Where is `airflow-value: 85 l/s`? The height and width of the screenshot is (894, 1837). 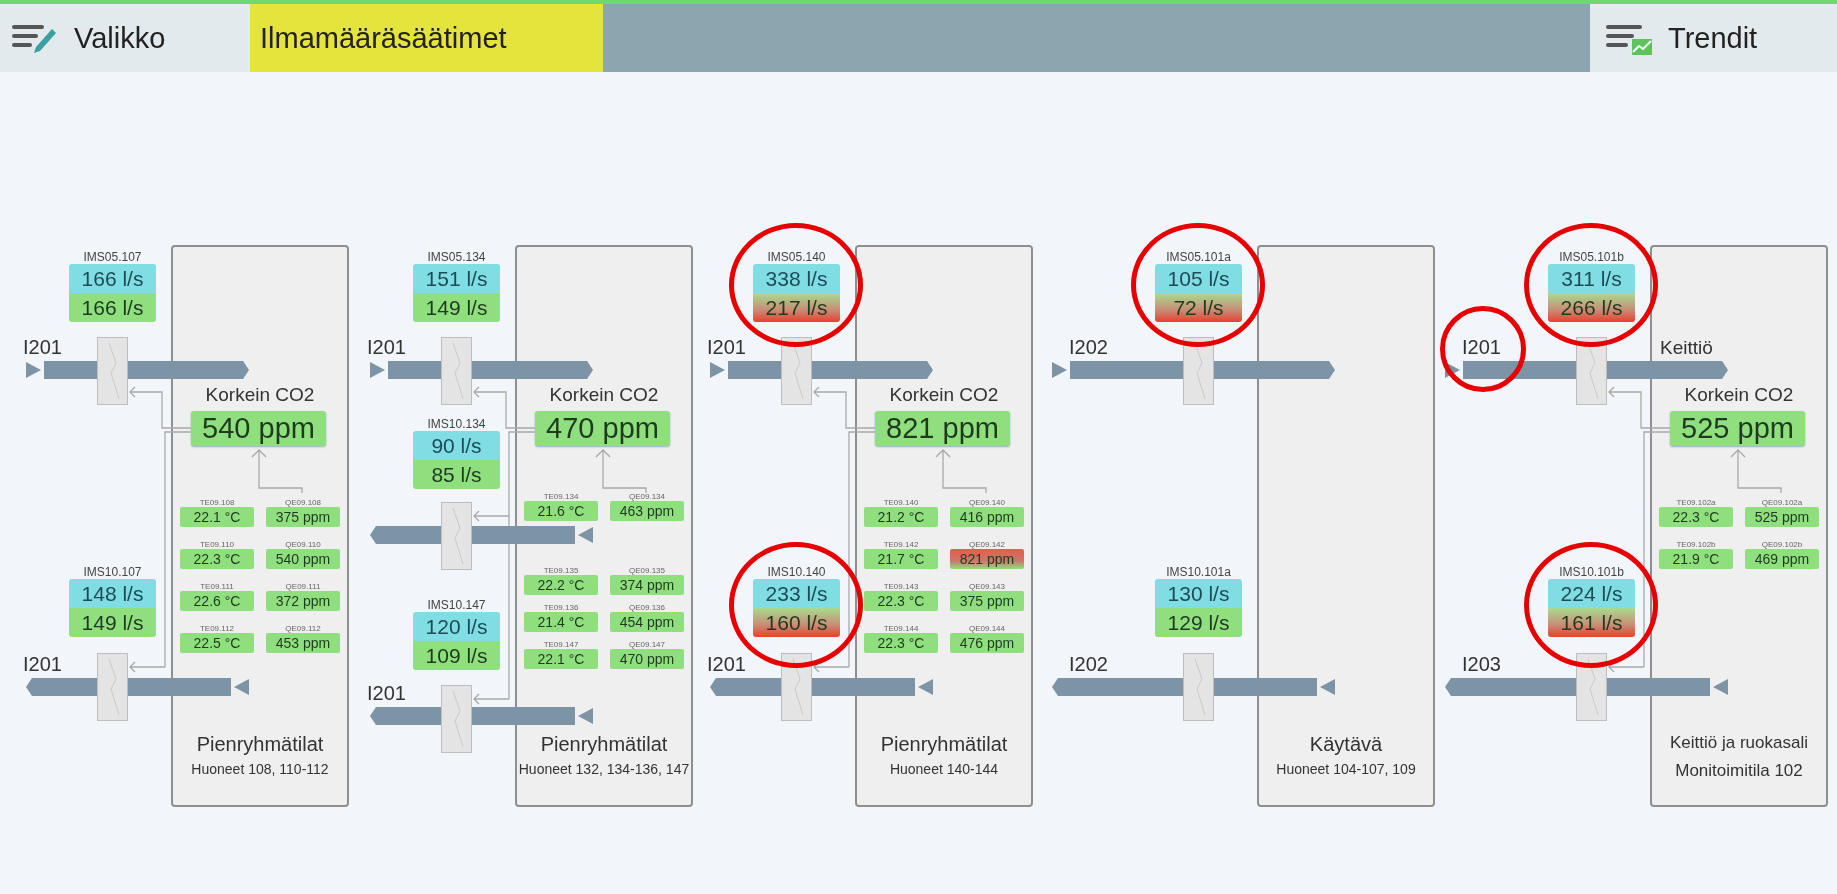 airflow-value: 85 l/s is located at coordinates (456, 474).